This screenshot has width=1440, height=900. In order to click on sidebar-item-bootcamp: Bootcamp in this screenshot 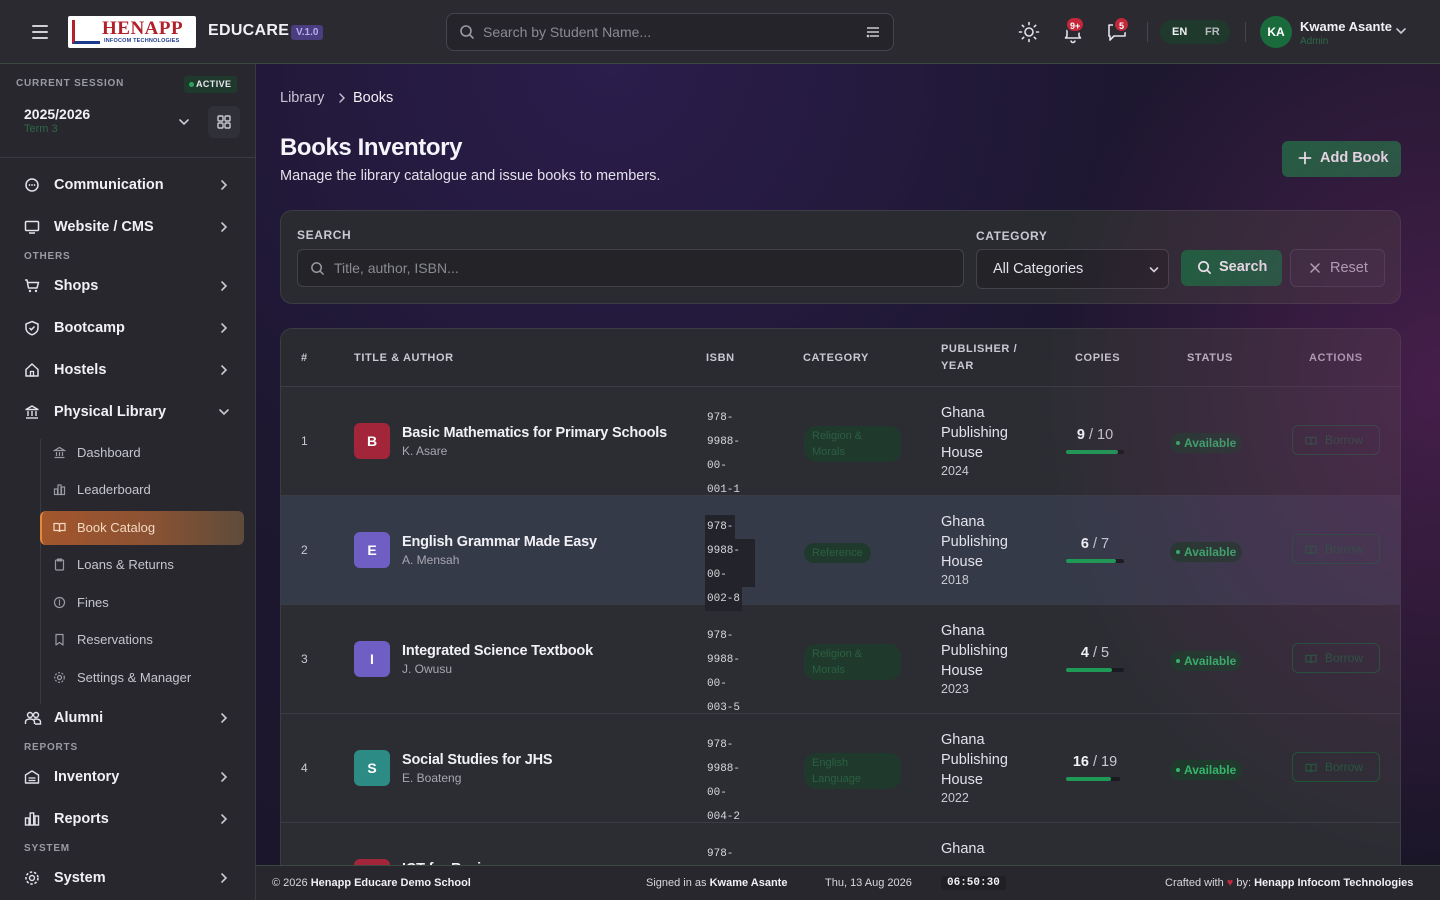, I will do `click(127, 328)`.